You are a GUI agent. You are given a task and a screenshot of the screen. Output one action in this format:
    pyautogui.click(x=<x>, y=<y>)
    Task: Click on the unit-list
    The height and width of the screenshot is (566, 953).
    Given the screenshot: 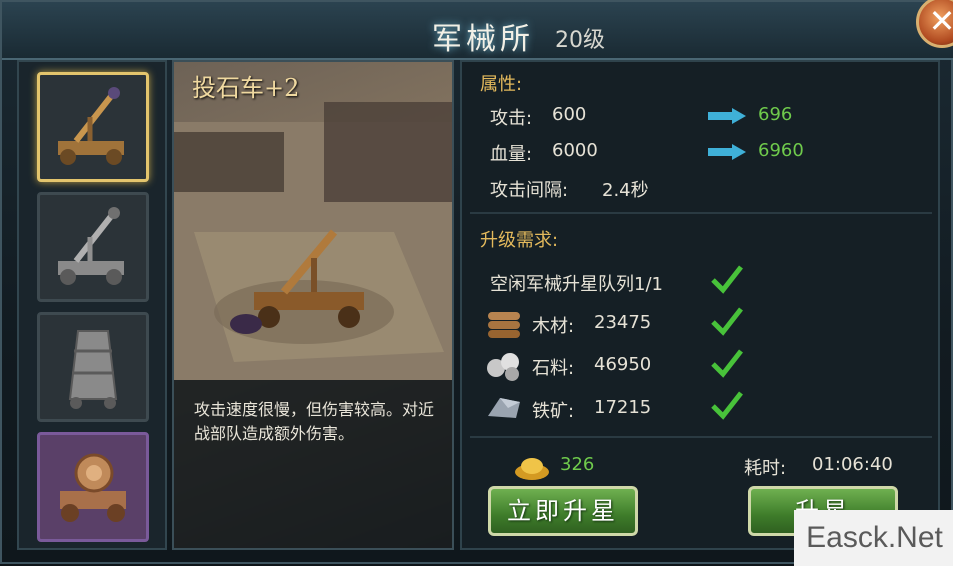 What is the action you would take?
    pyautogui.click(x=92, y=305)
    